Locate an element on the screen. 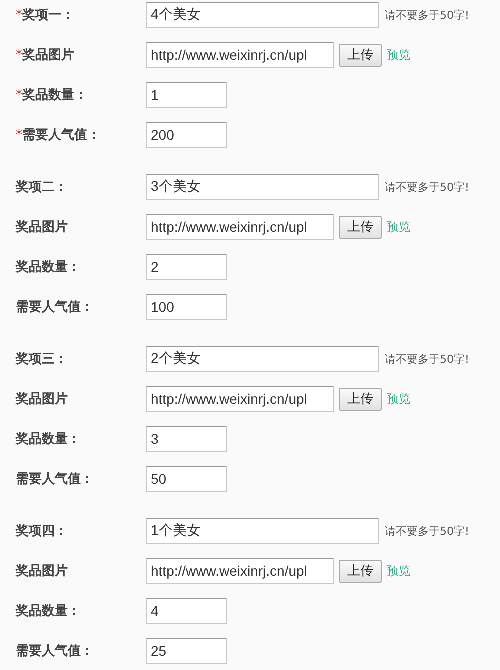 This screenshot has width=500, height=670. input-field: 1个美女 is located at coordinates (262, 531).